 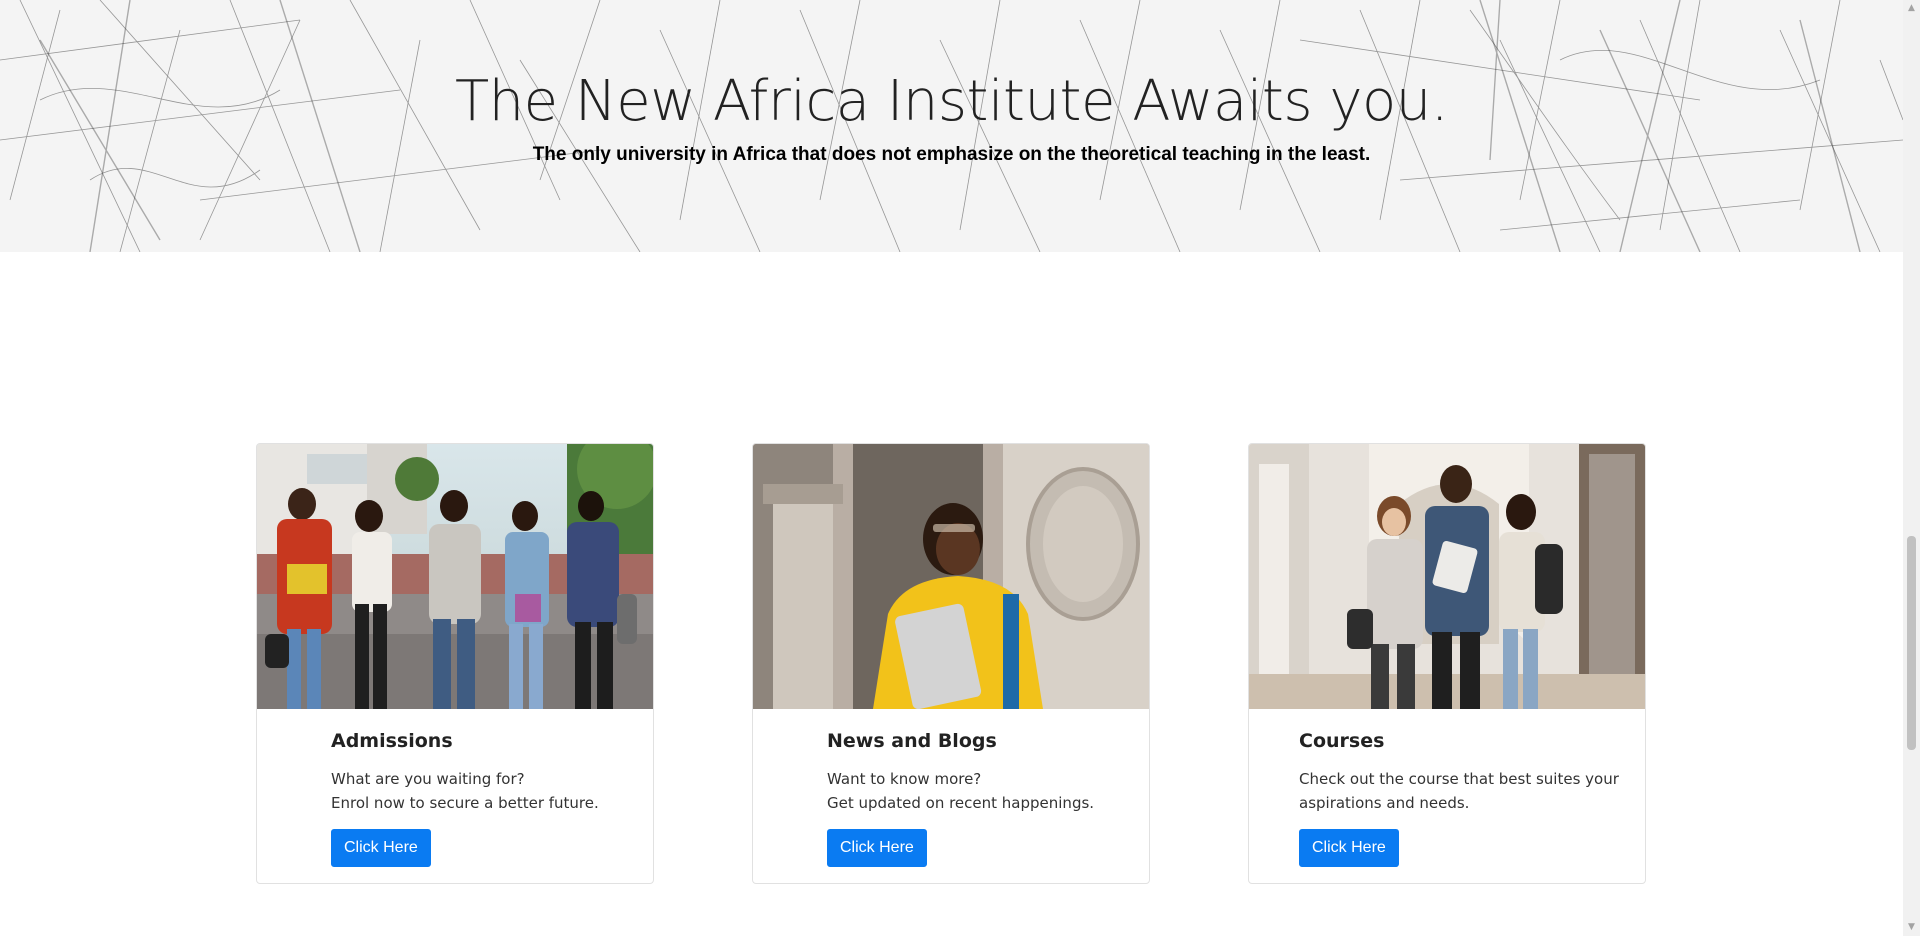 What do you see at coordinates (1342, 741) in the screenshot?
I see `courses-card-title: Courses` at bounding box center [1342, 741].